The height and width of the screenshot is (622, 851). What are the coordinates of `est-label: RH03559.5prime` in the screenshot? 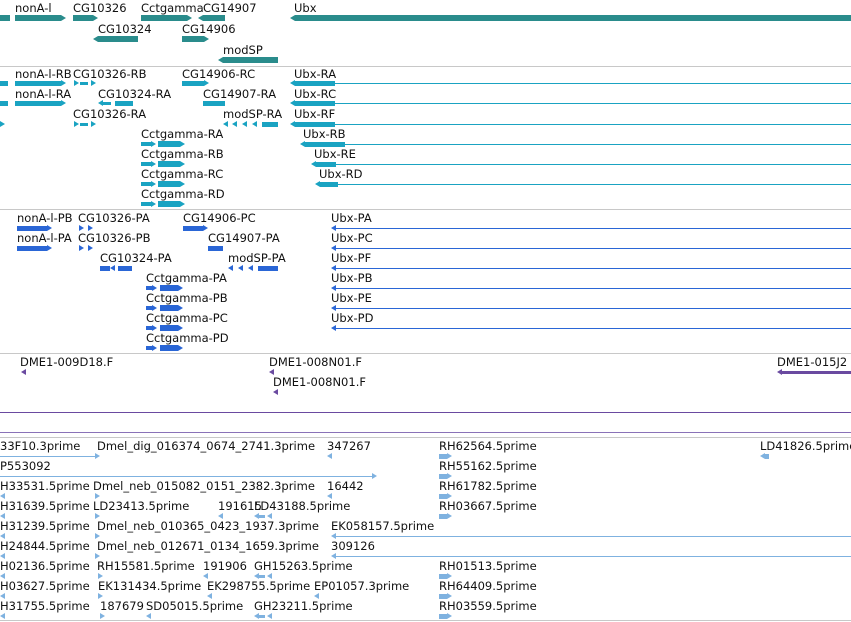 It's located at (488, 606).